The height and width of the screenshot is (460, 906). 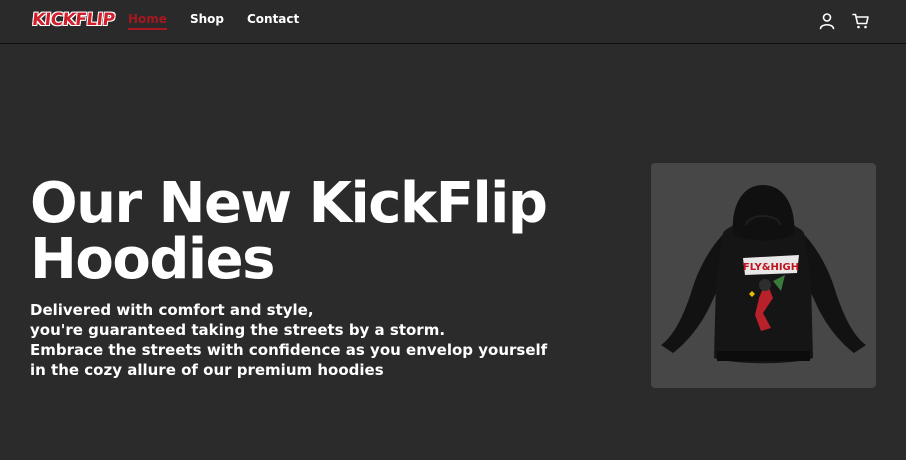 I want to click on main-nav: Home Shop Contact, so click(x=225, y=21).